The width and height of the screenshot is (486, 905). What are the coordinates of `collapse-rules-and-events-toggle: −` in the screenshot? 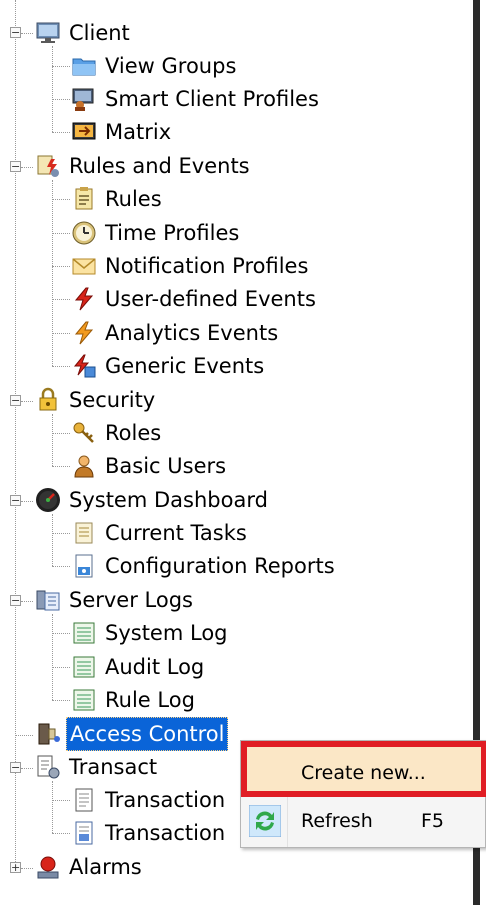 It's located at (15, 166).